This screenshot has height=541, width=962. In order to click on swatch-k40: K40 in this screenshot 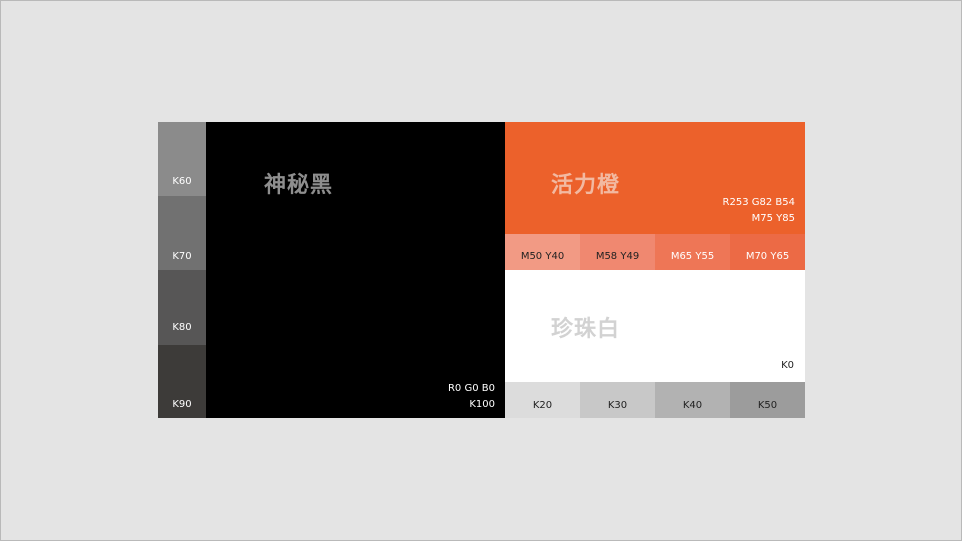, I will do `click(692, 400)`.